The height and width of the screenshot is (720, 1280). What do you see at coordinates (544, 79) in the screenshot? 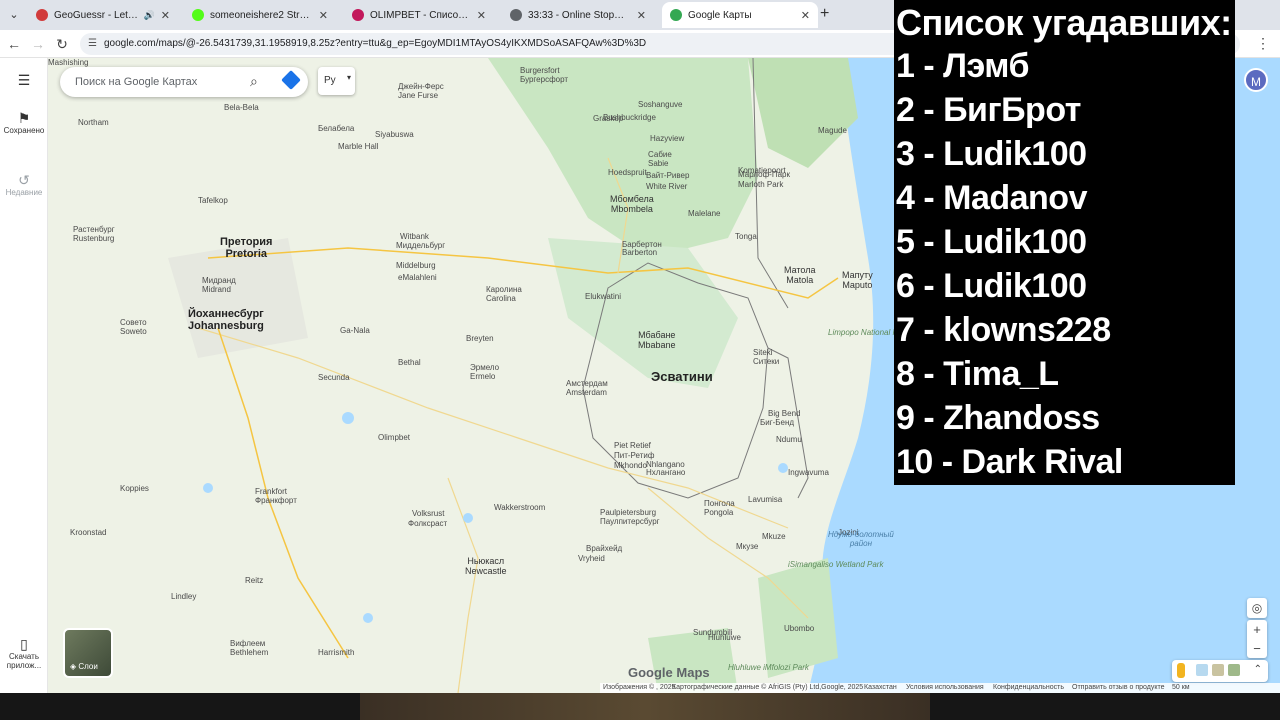
I see `place-label: Бургерсфорт` at bounding box center [544, 79].